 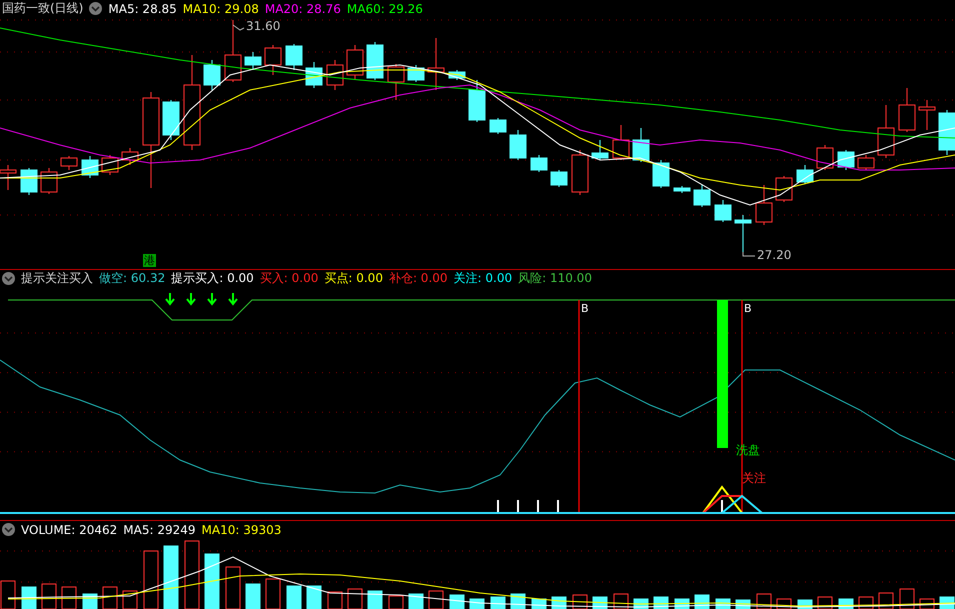 What do you see at coordinates (132, 278) in the screenshot?
I see `indicator-value: 做空: 60.32` at bounding box center [132, 278].